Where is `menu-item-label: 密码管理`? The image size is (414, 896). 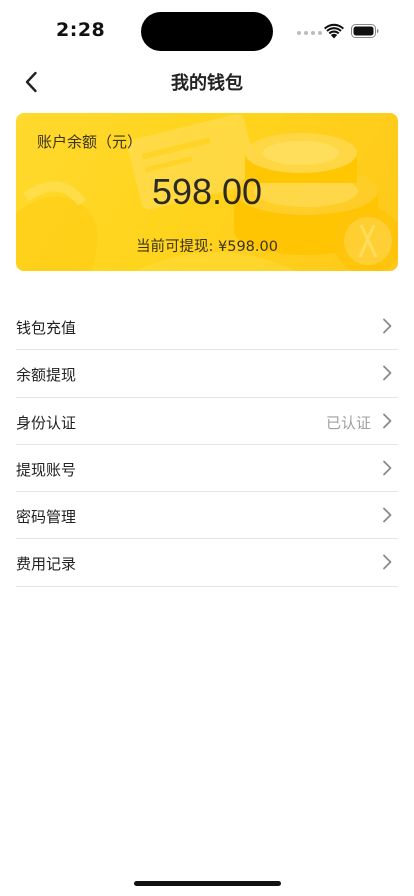
menu-item-label: 密码管理 is located at coordinates (46, 517).